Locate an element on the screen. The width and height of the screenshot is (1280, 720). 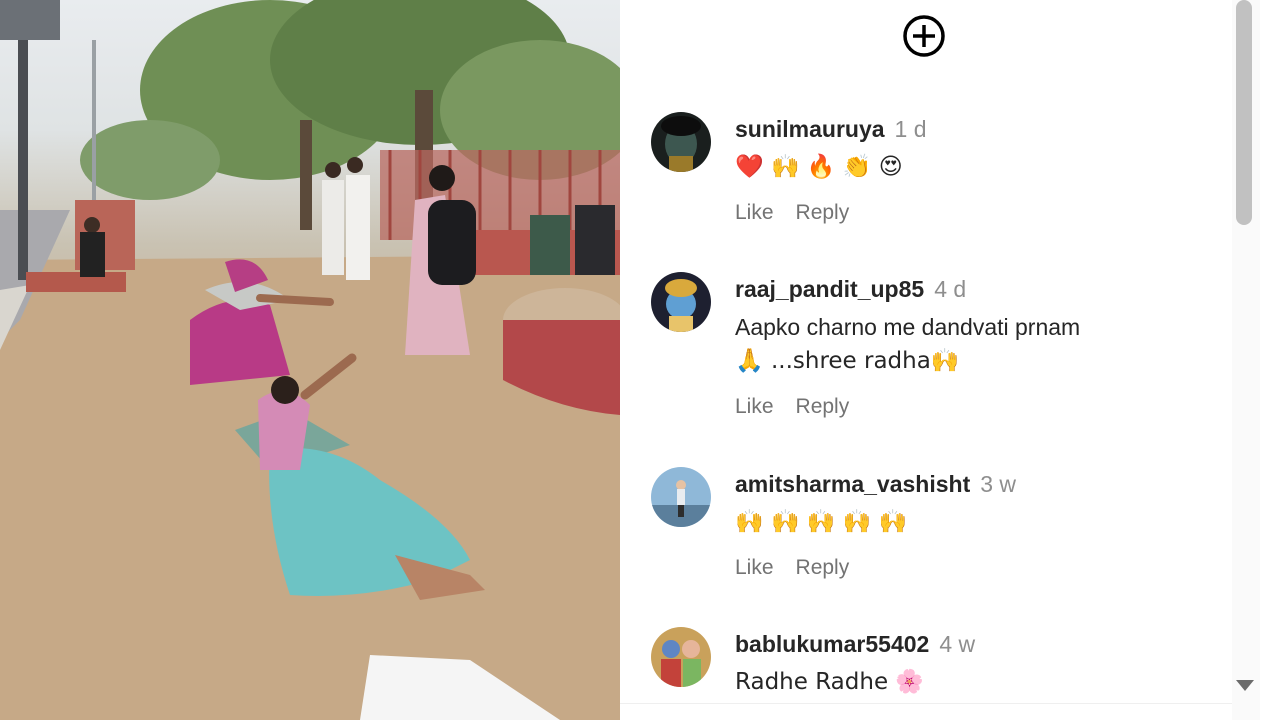
comment-time: 3 w is located at coordinates (998, 484).